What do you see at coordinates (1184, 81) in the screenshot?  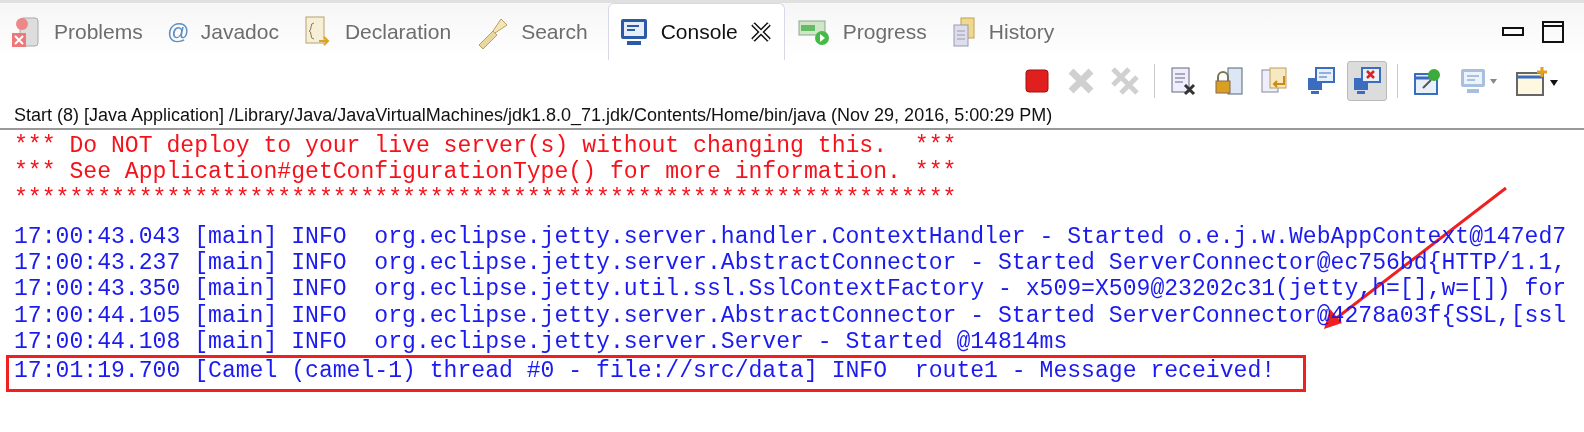 I see `document-x-icon` at bounding box center [1184, 81].